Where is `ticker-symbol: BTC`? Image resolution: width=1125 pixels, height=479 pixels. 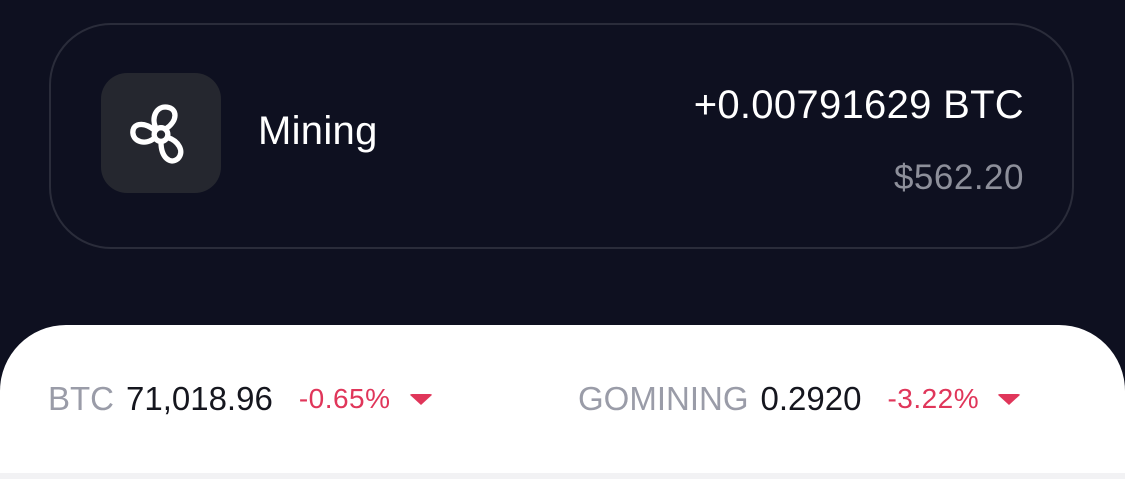
ticker-symbol: BTC is located at coordinates (81, 398).